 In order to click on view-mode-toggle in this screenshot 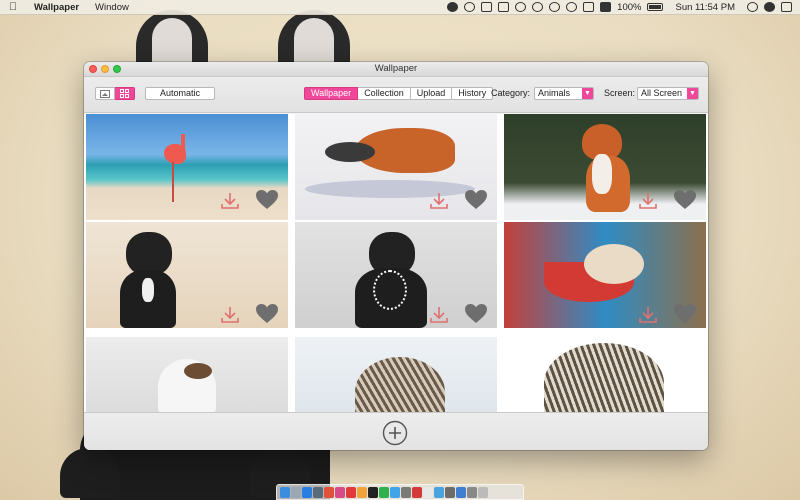, I will do `click(115, 93)`.